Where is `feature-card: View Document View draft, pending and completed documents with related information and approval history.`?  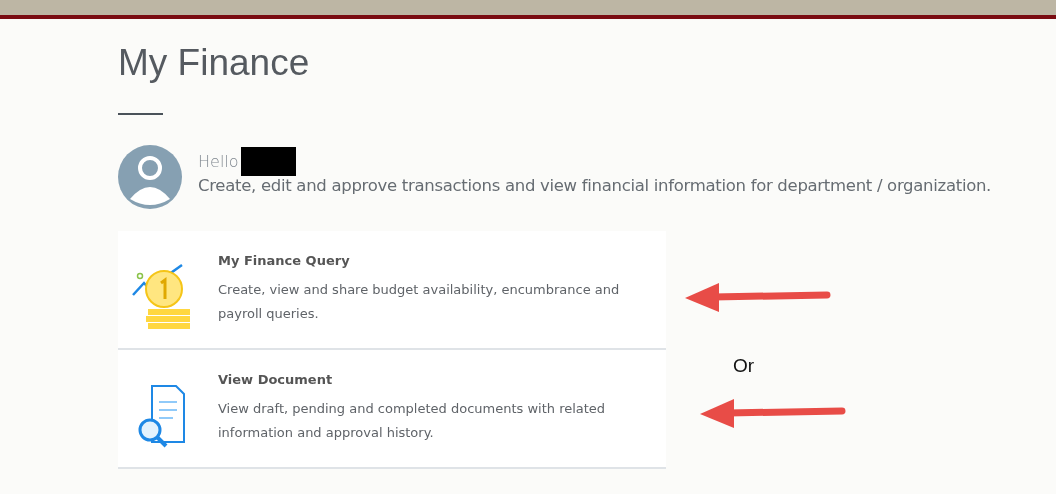 feature-card: View Document View draft, pending and completed documents with related information and approval history. is located at coordinates (392, 410).